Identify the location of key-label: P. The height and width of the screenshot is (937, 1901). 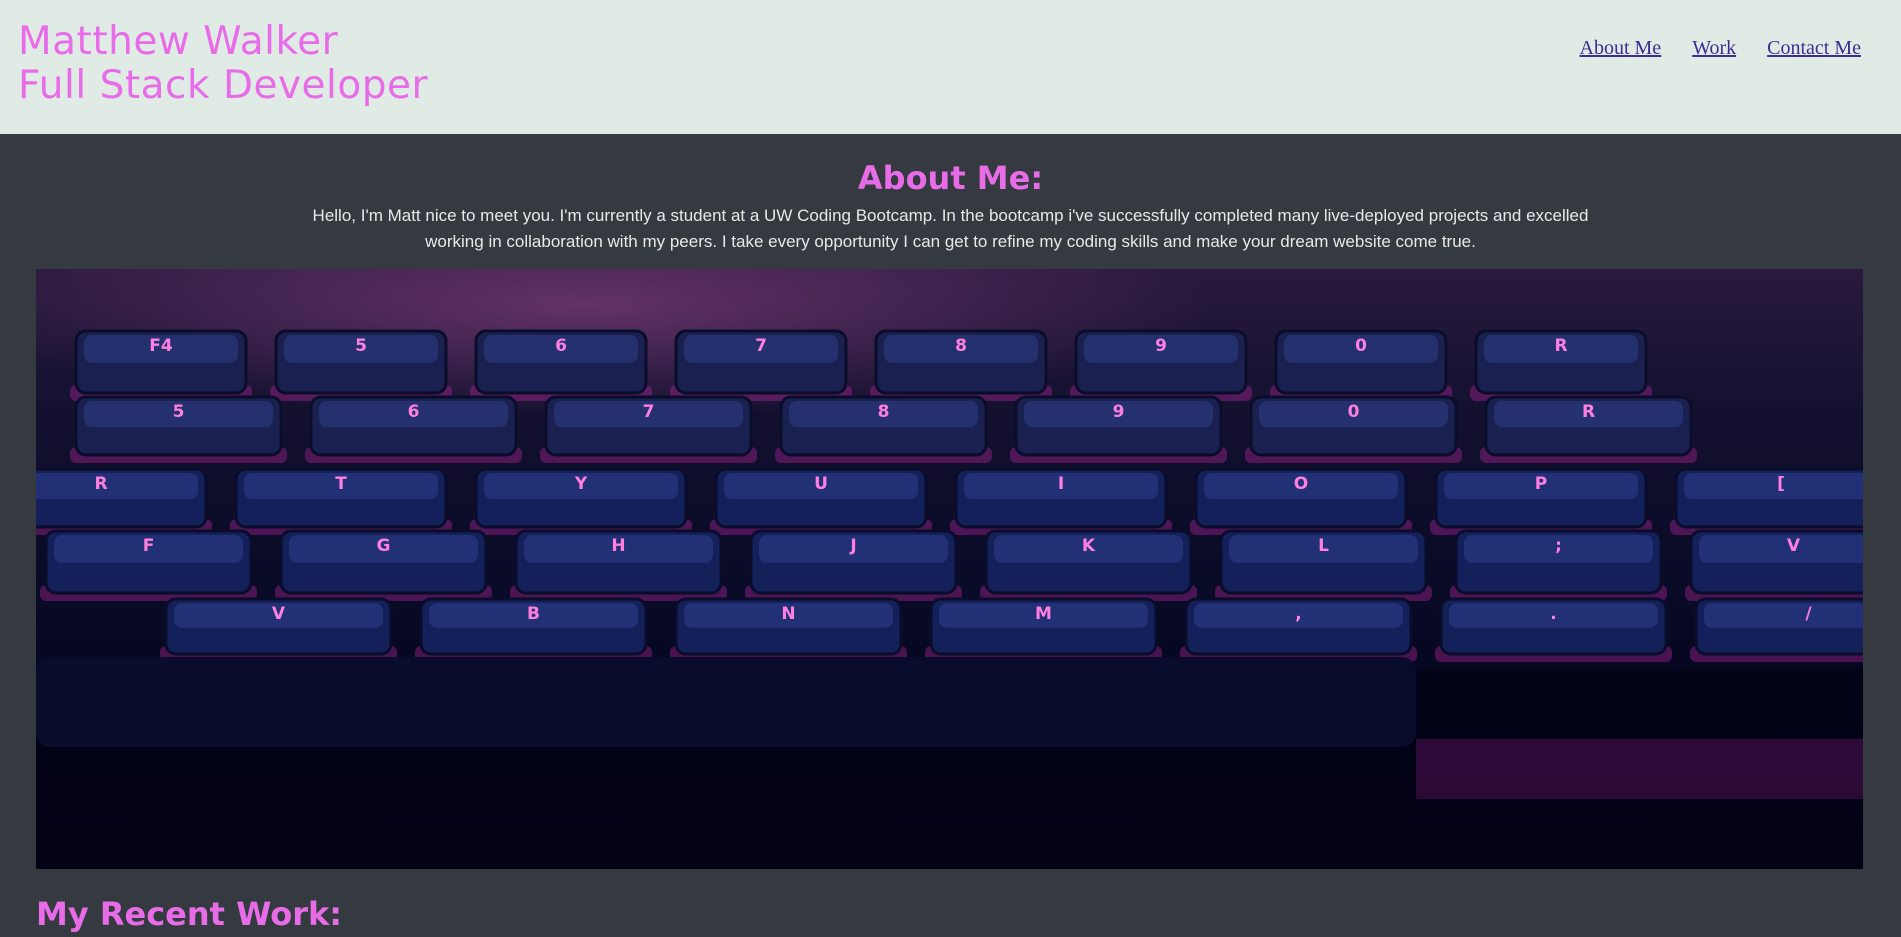
(1541, 484).